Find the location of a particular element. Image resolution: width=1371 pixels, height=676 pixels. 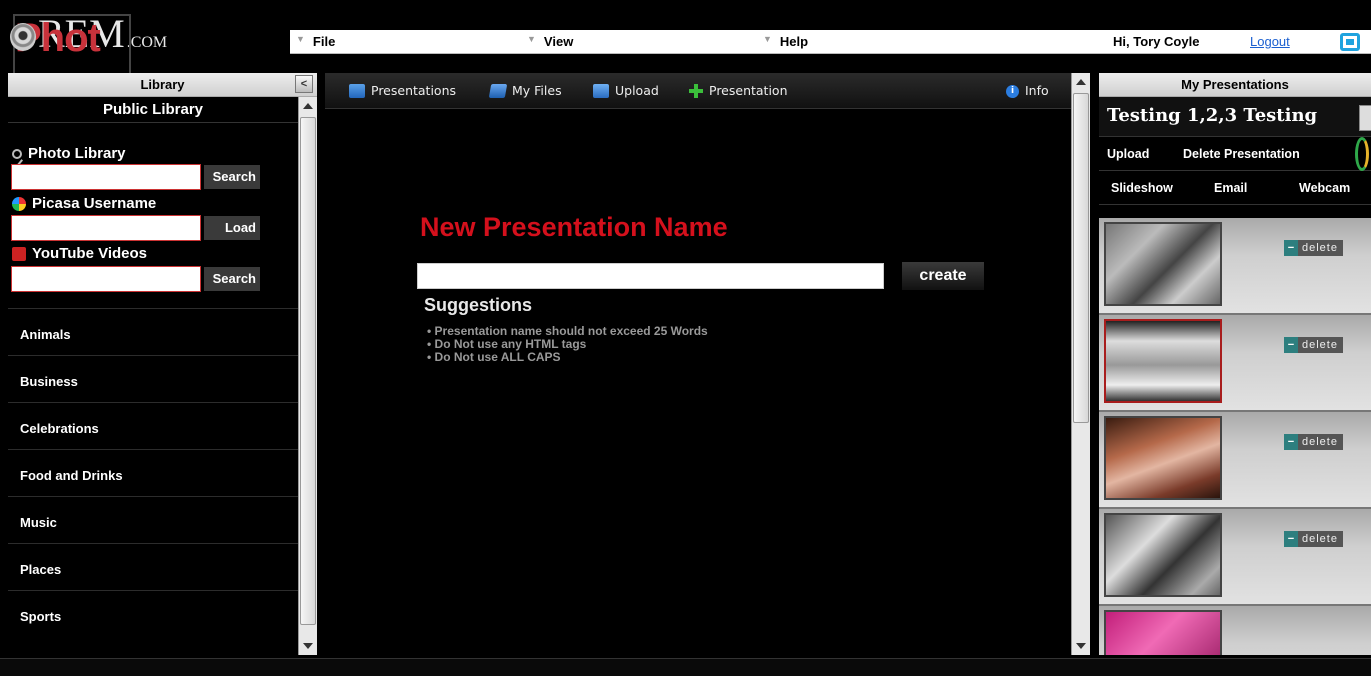

upload-button: Upload is located at coordinates (1128, 154).